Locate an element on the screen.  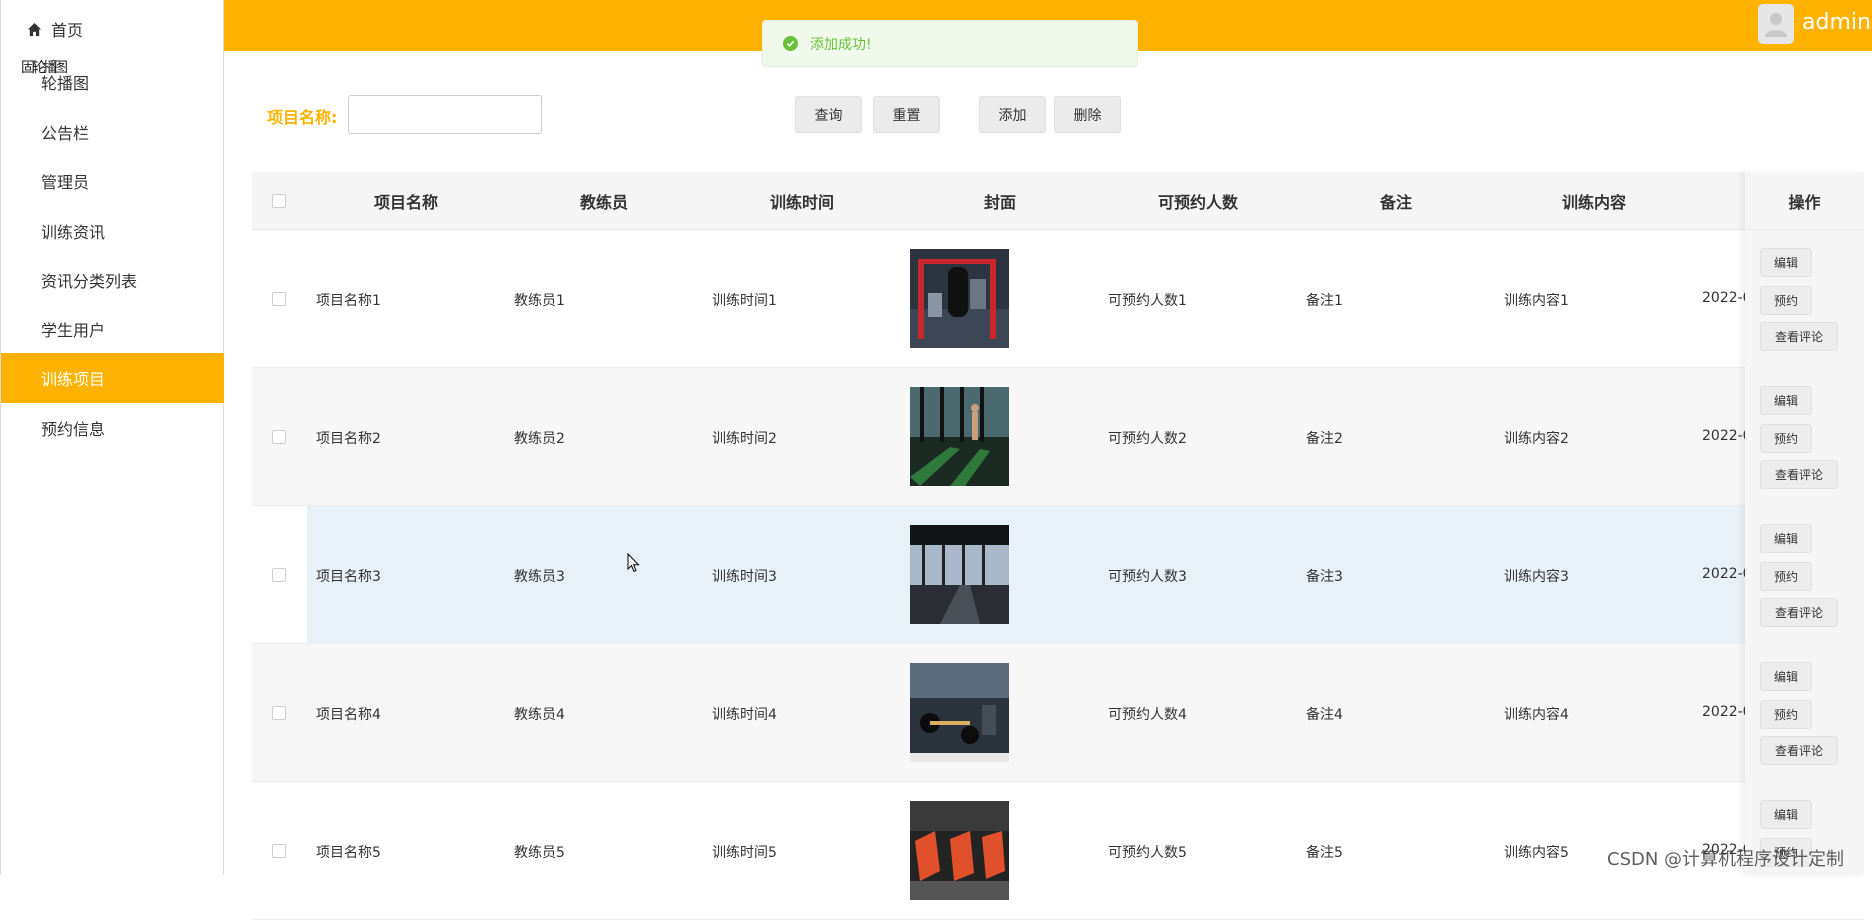
sidebar-item-bookings: 预约信息 is located at coordinates (112, 428).